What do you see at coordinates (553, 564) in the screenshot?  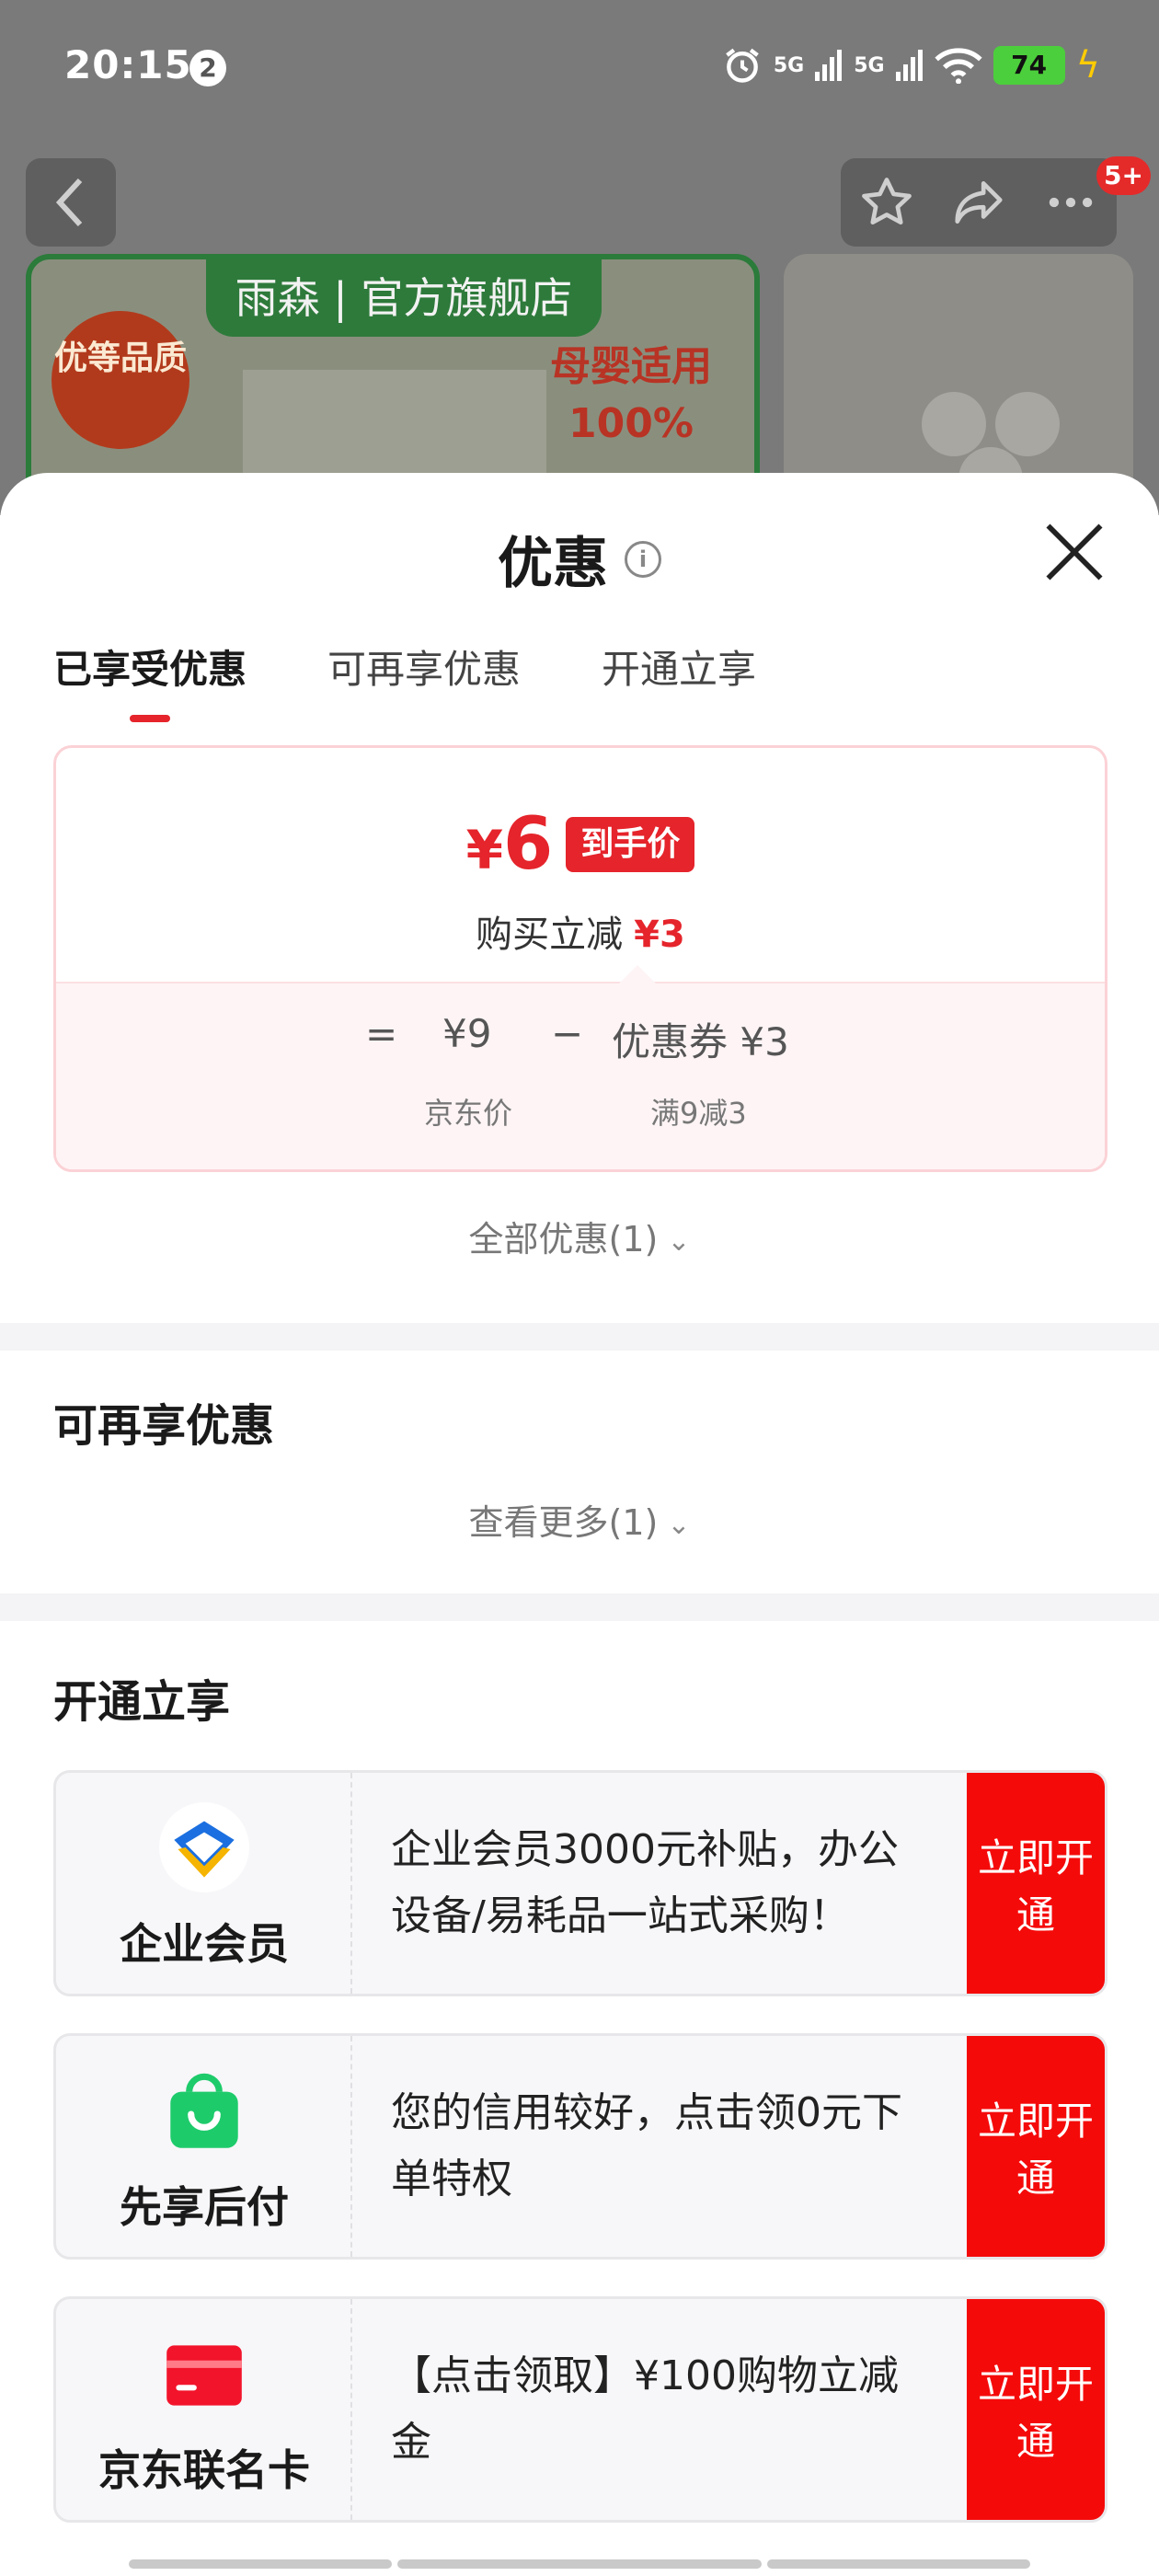 I see `sheet-title: 优惠` at bounding box center [553, 564].